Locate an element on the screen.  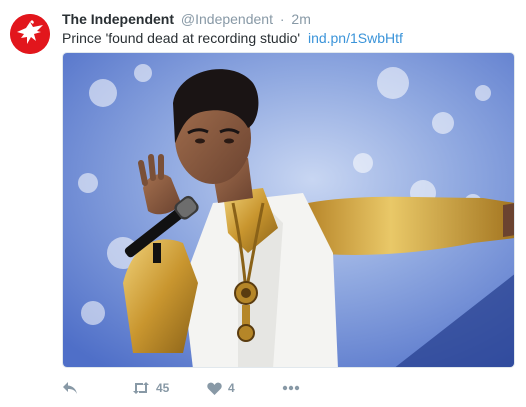
tweet-link: ind.pn/1SwbHtf is located at coordinates (355, 38).